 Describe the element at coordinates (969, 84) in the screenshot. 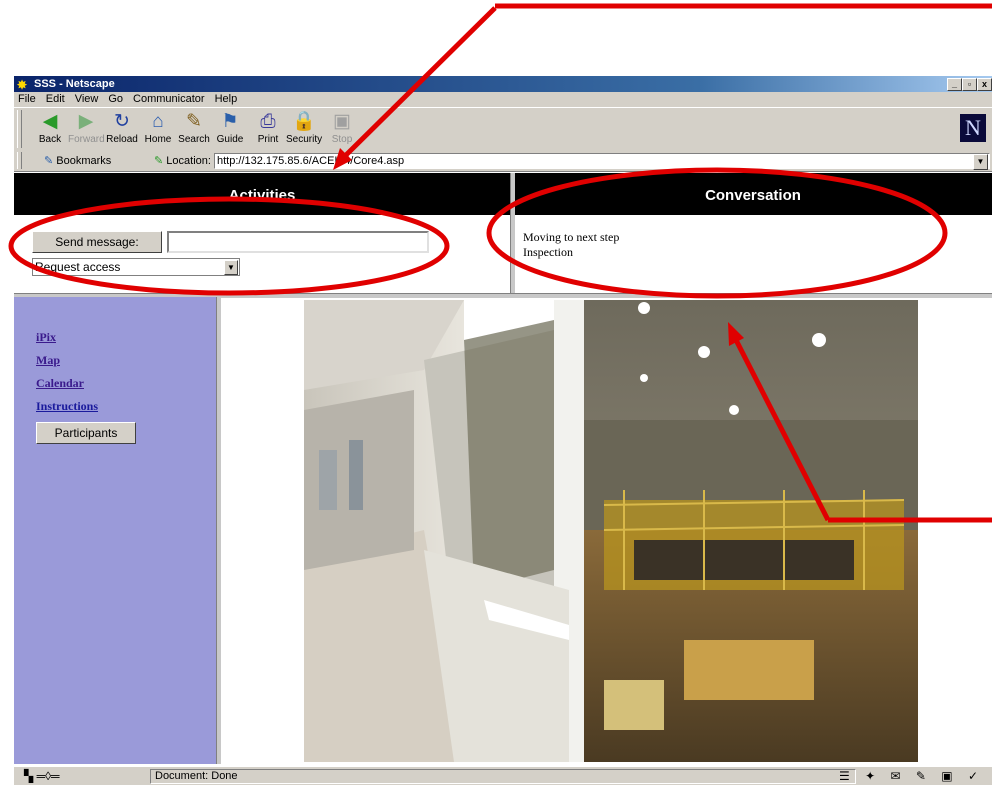

I see `maximize-button: ▫` at that location.